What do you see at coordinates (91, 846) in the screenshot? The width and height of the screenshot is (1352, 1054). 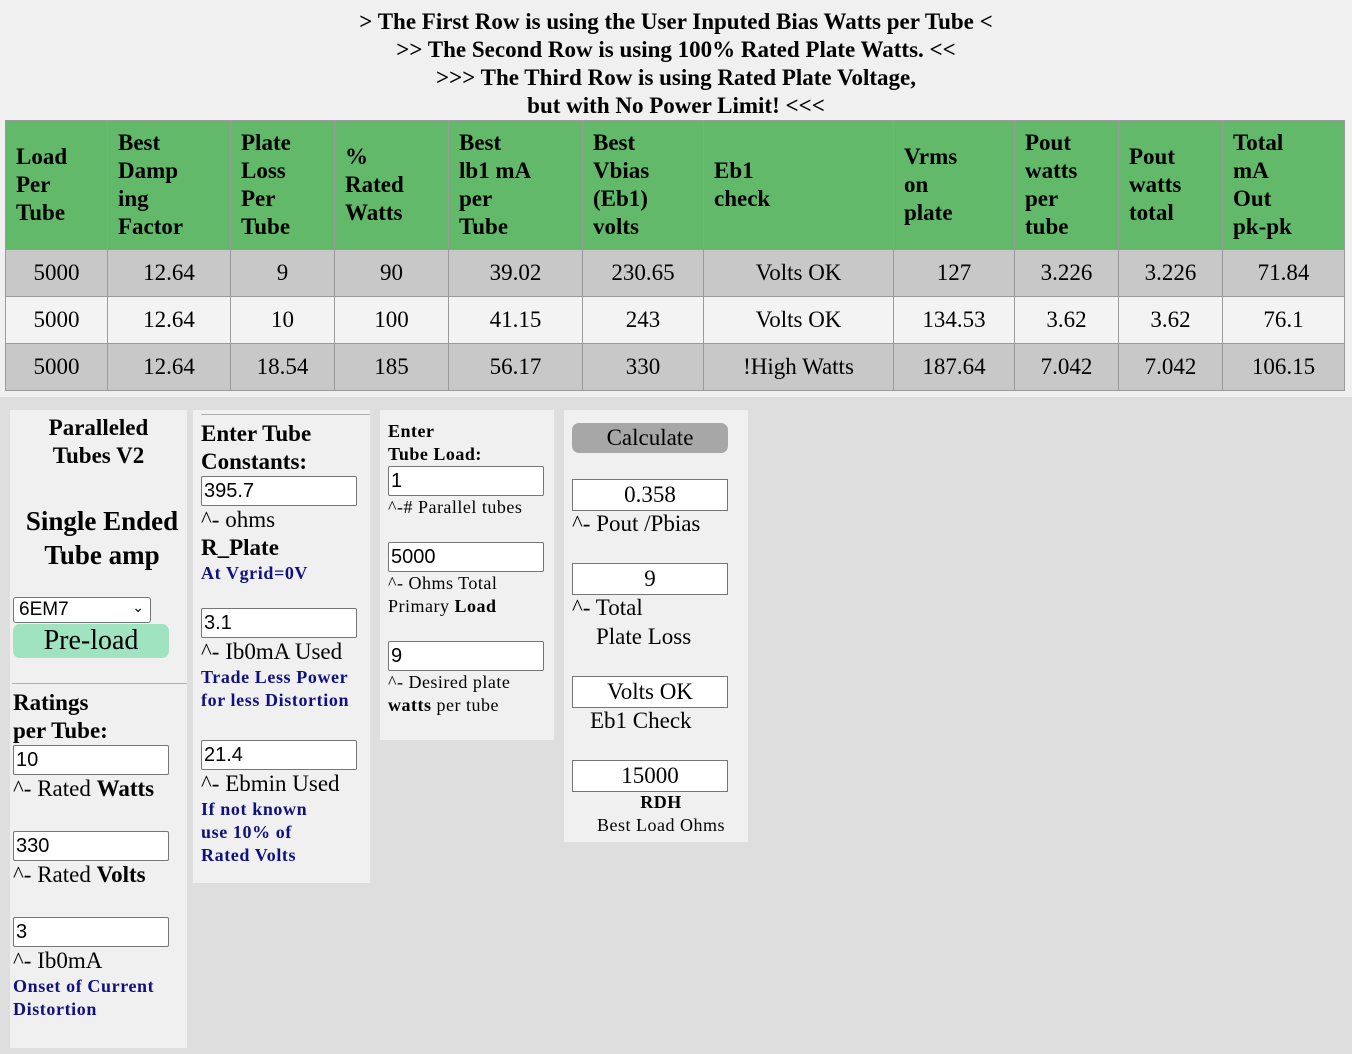 I see `rated-volts-input` at bounding box center [91, 846].